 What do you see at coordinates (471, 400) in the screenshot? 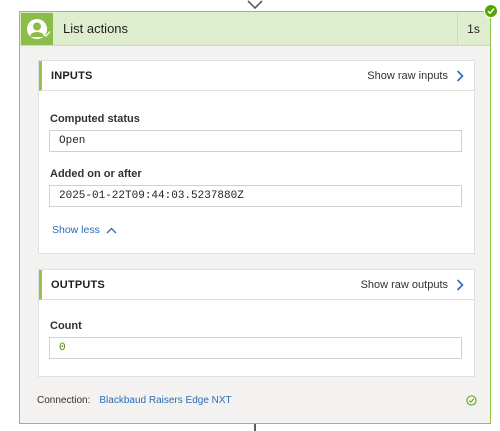
I see `check-circle-icon` at bounding box center [471, 400].